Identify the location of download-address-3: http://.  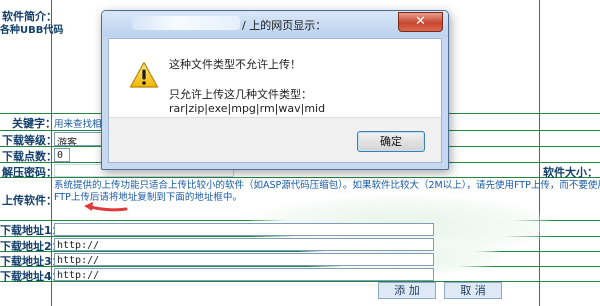
(244, 259).